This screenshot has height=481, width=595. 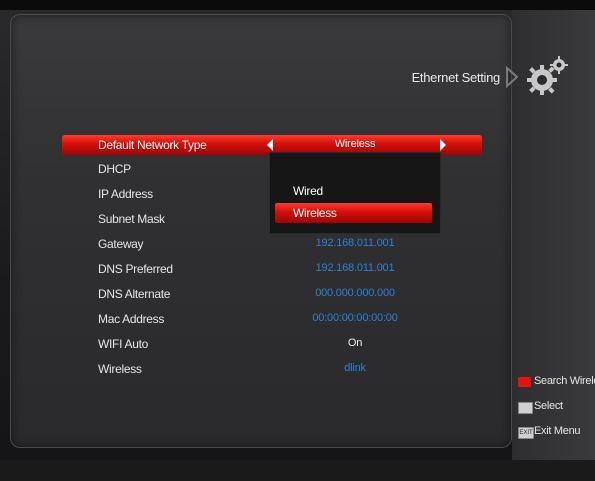 I want to click on legend-select: Select, so click(x=556, y=408).